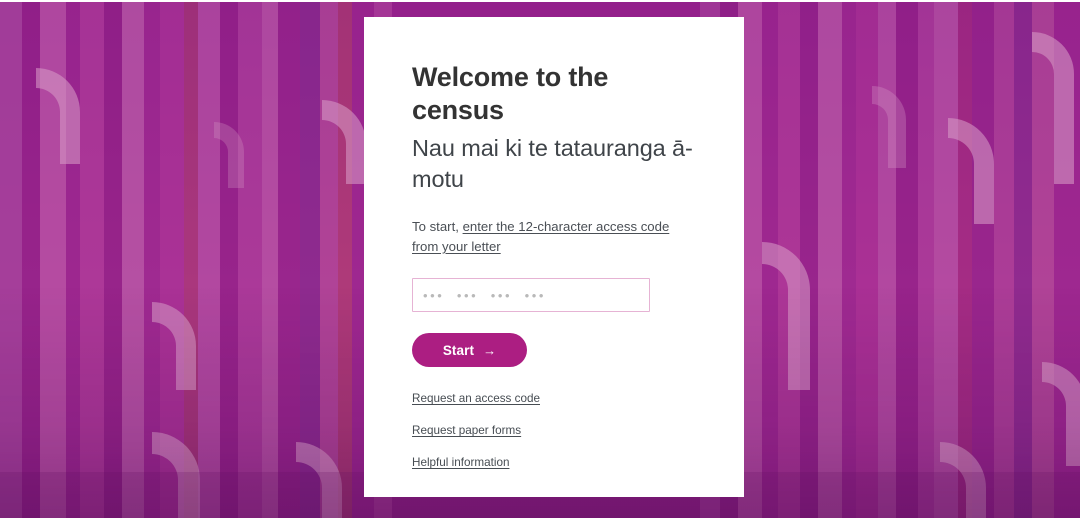 This screenshot has width=1080, height=518. I want to click on access-code-input, so click(531, 295).